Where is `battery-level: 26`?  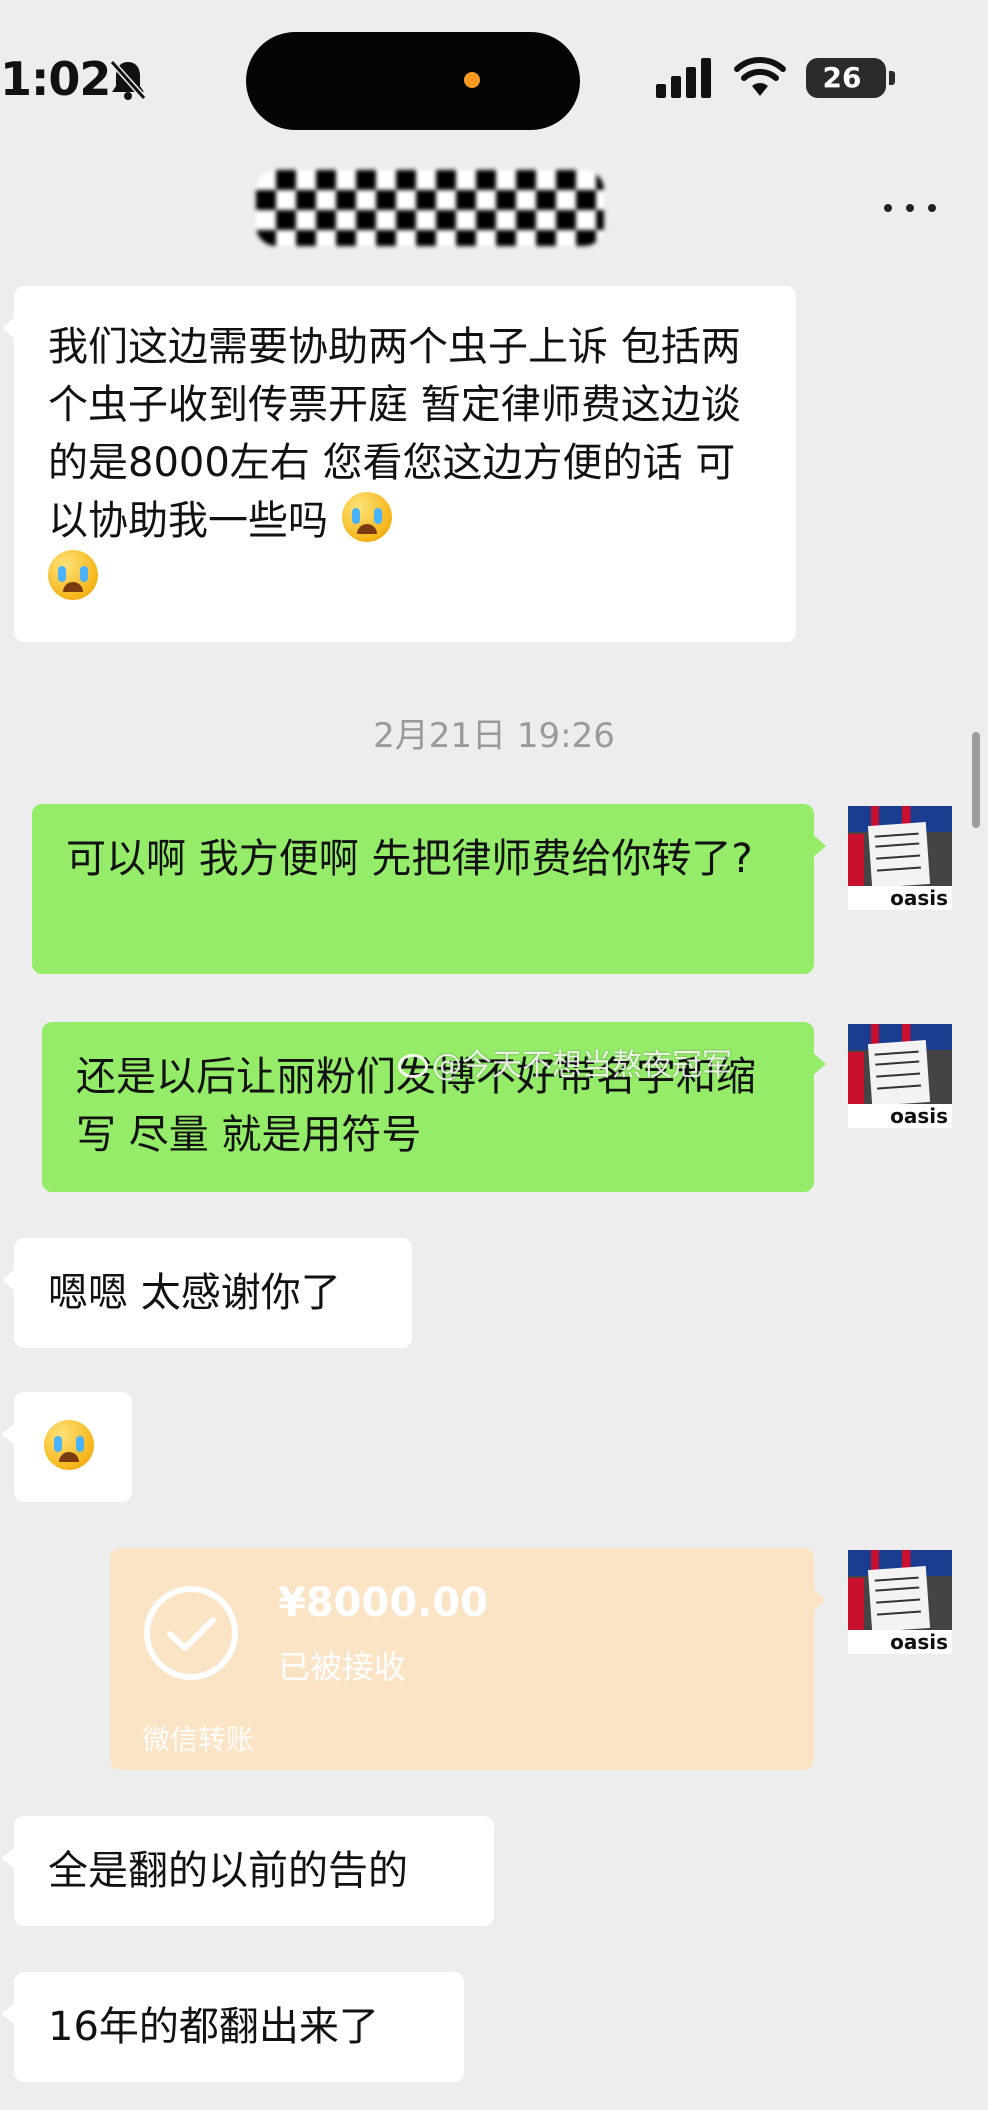 battery-level: 26 is located at coordinates (842, 77).